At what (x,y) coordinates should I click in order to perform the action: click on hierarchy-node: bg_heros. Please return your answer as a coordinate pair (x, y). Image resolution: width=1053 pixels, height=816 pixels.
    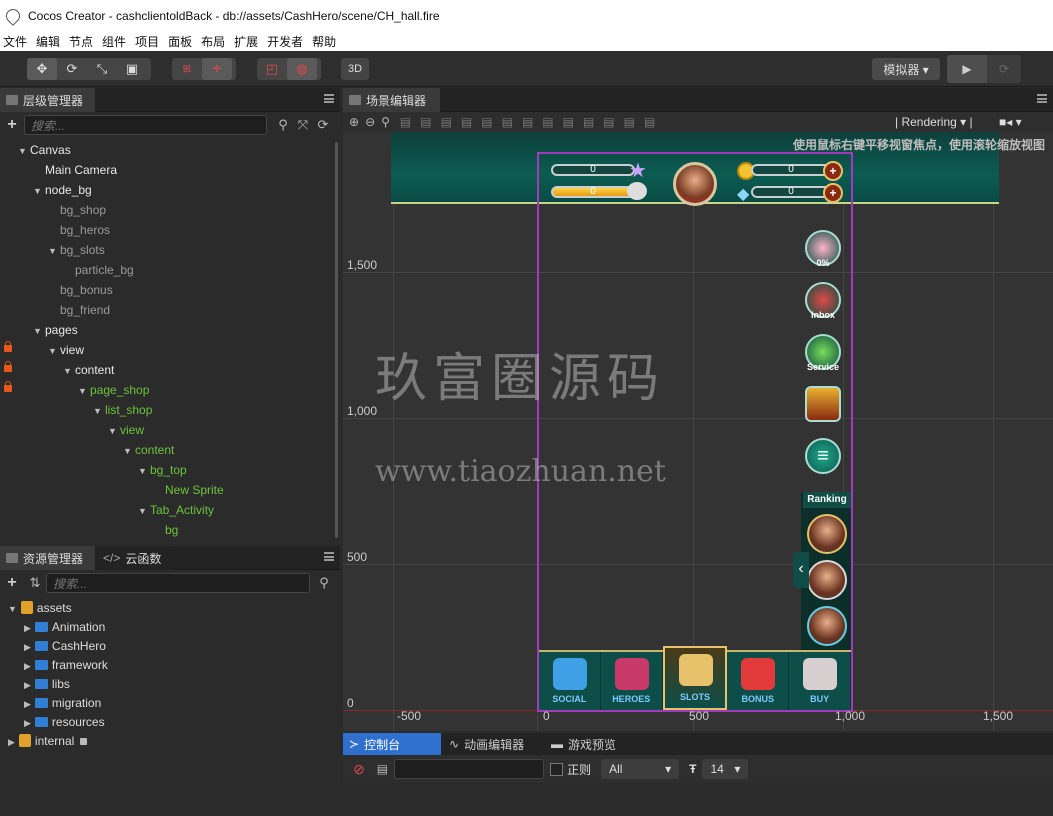
    Looking at the image, I should click on (166, 230).